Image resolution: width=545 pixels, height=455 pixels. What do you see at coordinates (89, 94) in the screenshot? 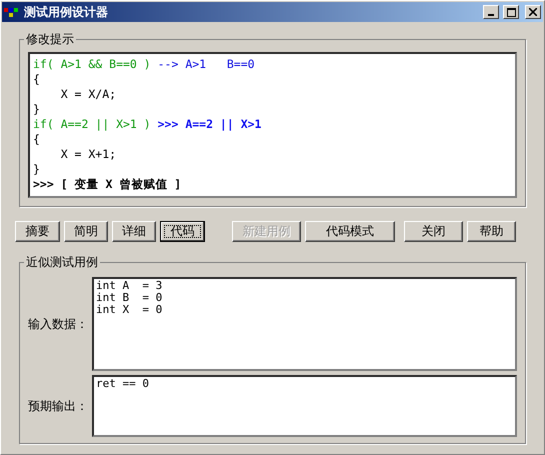
I see `code-line: X = X/A;` at bounding box center [89, 94].